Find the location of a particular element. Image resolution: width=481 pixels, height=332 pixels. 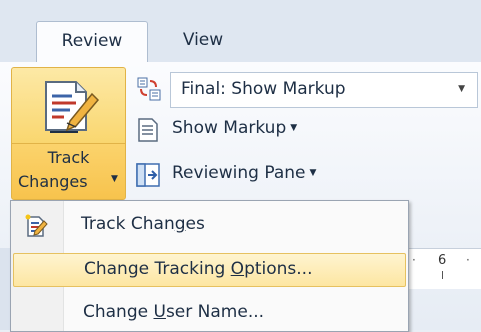

track-changes-icon is located at coordinates (72, 107).